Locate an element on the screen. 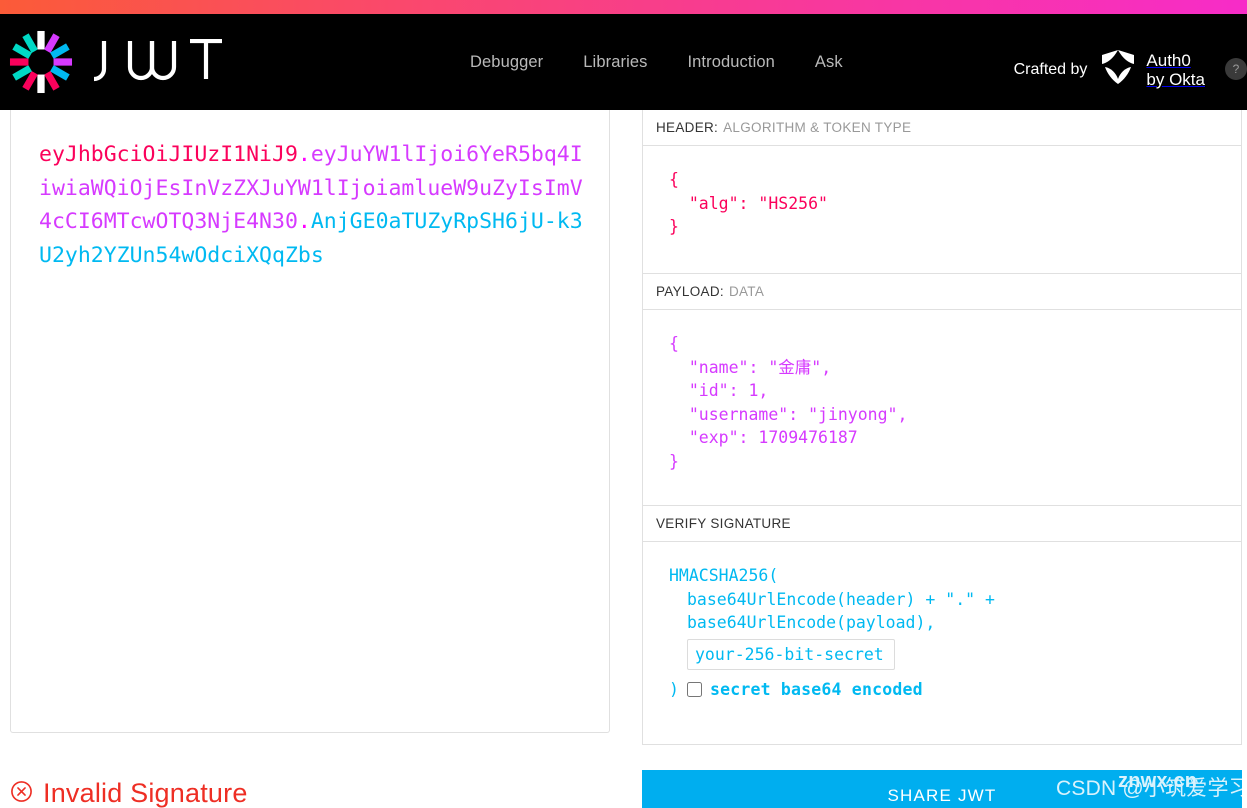 The width and height of the screenshot is (1247, 808). crafted-by-block: Crafted by Auth0 by Okta is located at coordinates (1109, 69).